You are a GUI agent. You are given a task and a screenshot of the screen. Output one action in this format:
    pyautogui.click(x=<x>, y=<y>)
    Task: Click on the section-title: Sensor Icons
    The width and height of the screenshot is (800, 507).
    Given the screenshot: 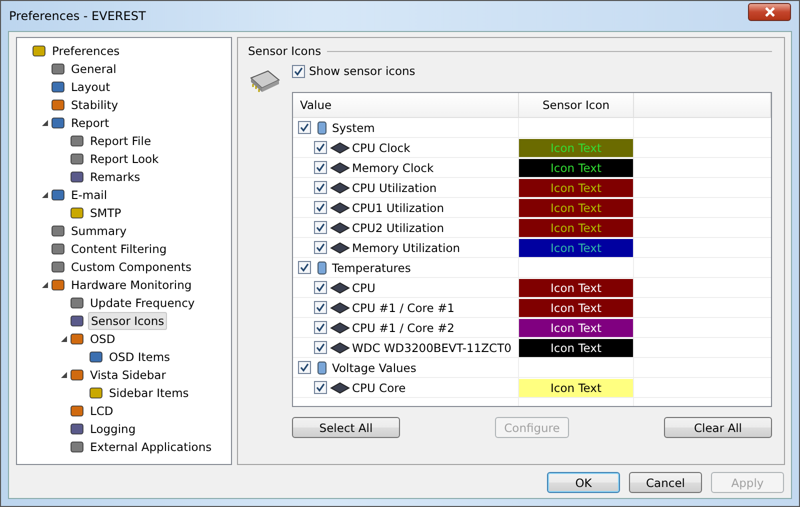 What is the action you would take?
    pyautogui.click(x=285, y=51)
    